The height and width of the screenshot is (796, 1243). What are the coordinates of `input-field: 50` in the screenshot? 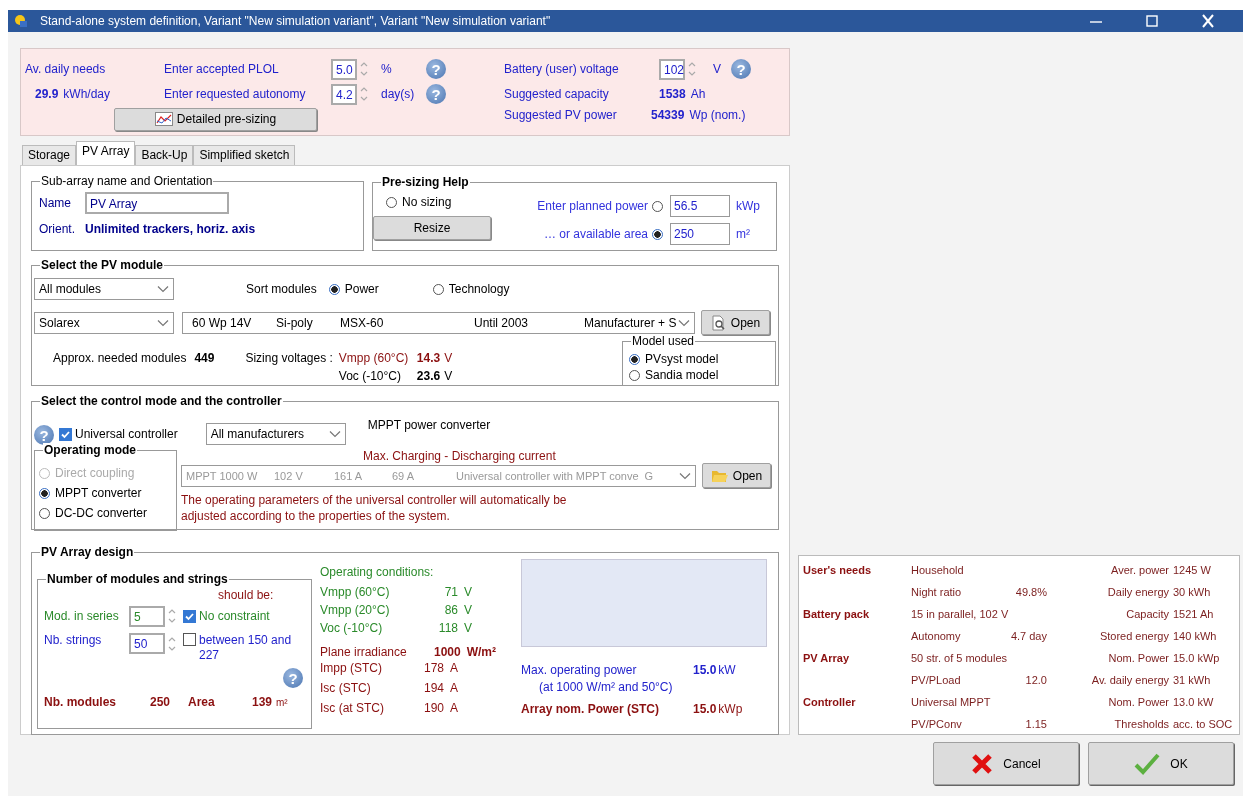 It's located at (147, 643).